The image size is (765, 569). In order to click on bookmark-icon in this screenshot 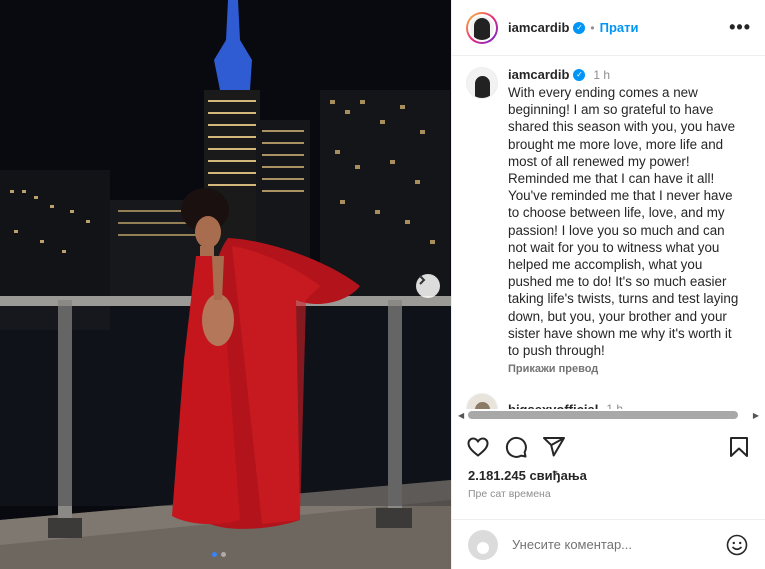, I will do `click(739, 447)`.